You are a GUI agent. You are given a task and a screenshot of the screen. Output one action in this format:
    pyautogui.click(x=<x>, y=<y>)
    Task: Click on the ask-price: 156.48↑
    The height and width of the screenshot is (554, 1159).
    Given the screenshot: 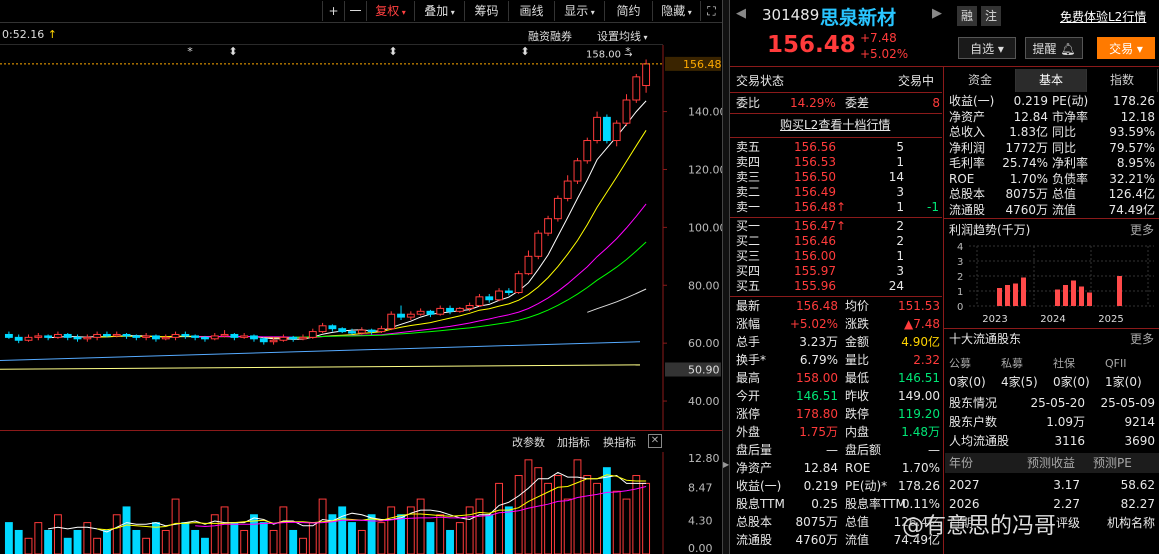 What is the action you would take?
    pyautogui.click(x=820, y=207)
    